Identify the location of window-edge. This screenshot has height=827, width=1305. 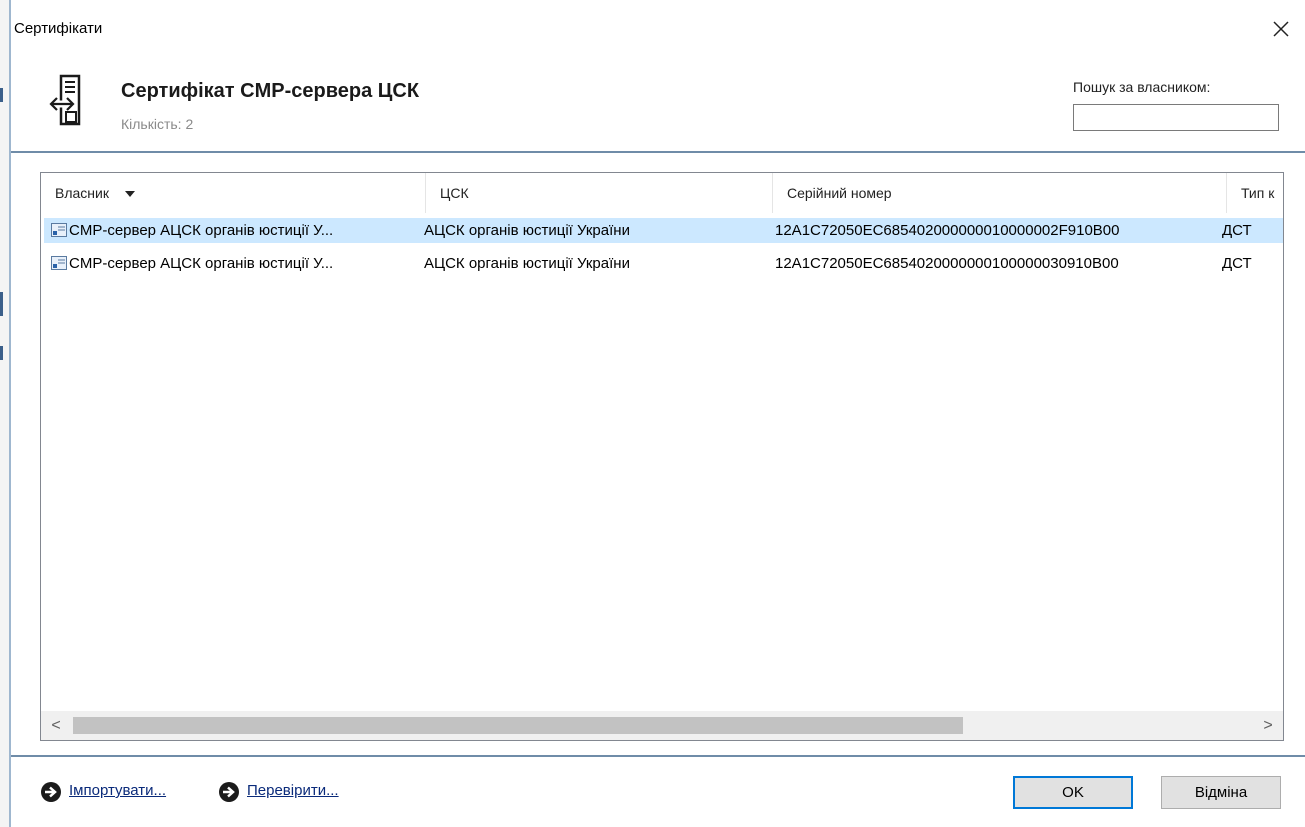
(10, 413).